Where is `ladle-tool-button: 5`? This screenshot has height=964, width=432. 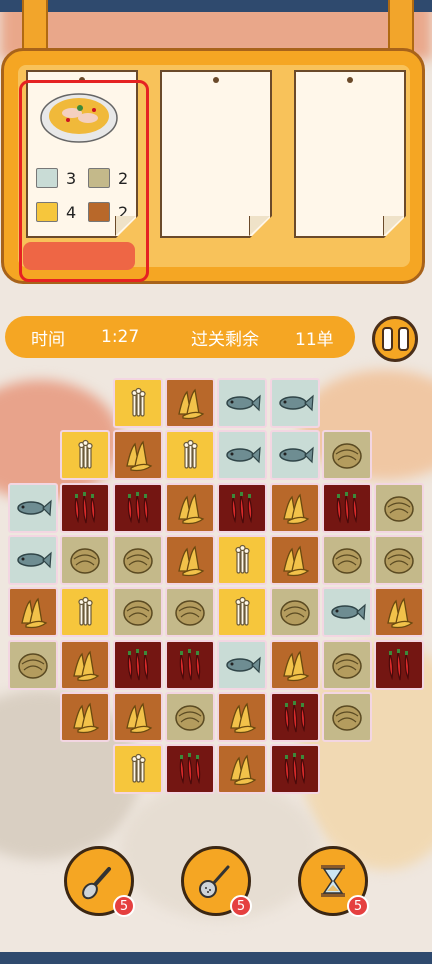 ladle-tool-button: 5 is located at coordinates (216, 881).